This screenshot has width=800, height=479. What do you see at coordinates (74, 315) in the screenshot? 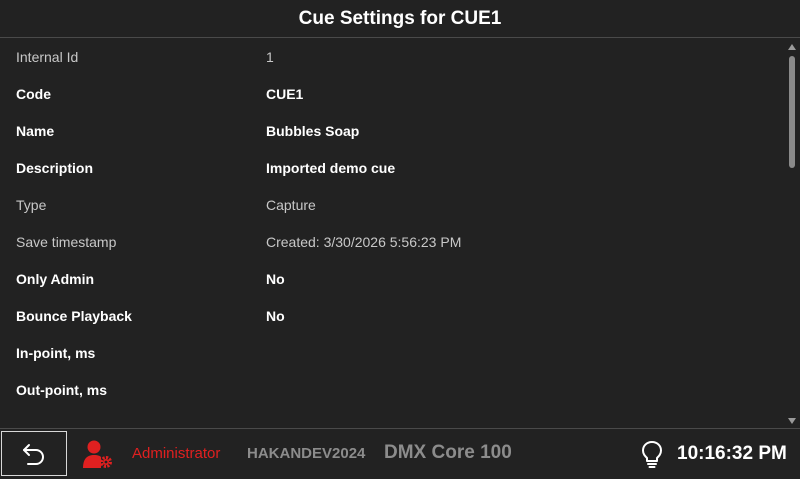
I see `setting-label: Bounce Playback` at bounding box center [74, 315].